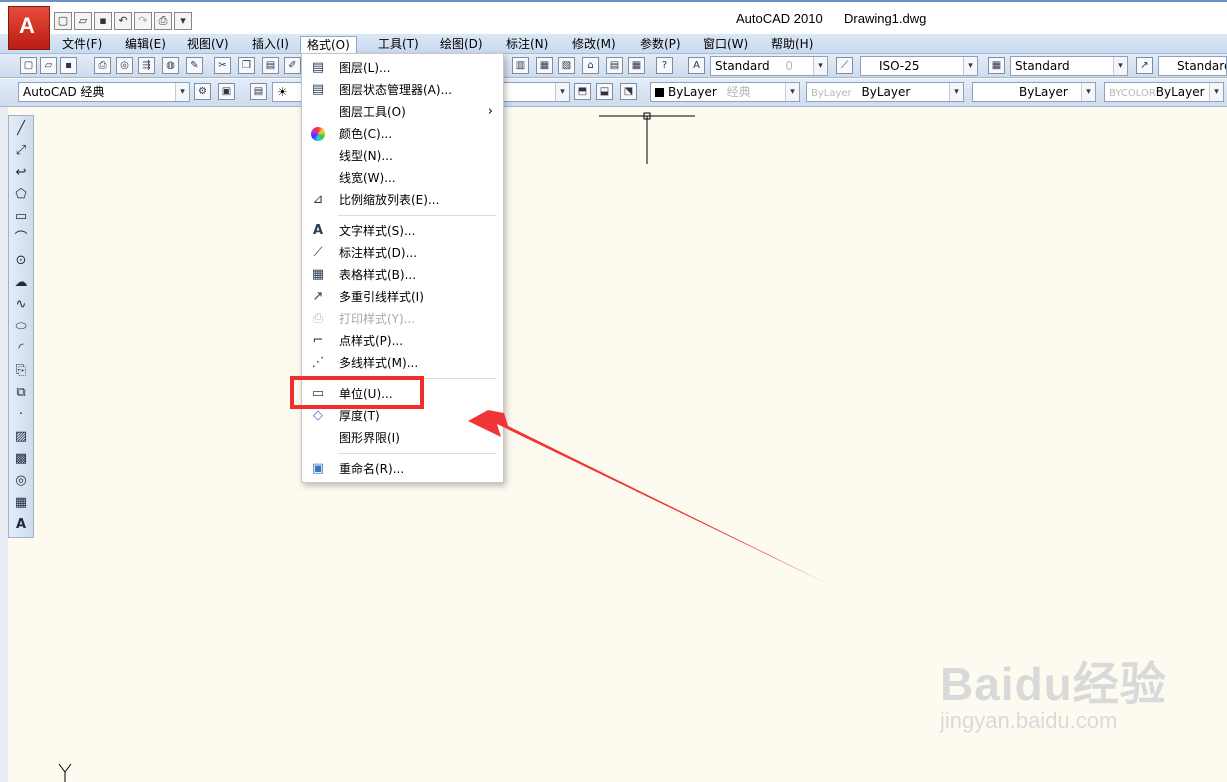  I want to click on annotation-arrow, so click(647, 496).